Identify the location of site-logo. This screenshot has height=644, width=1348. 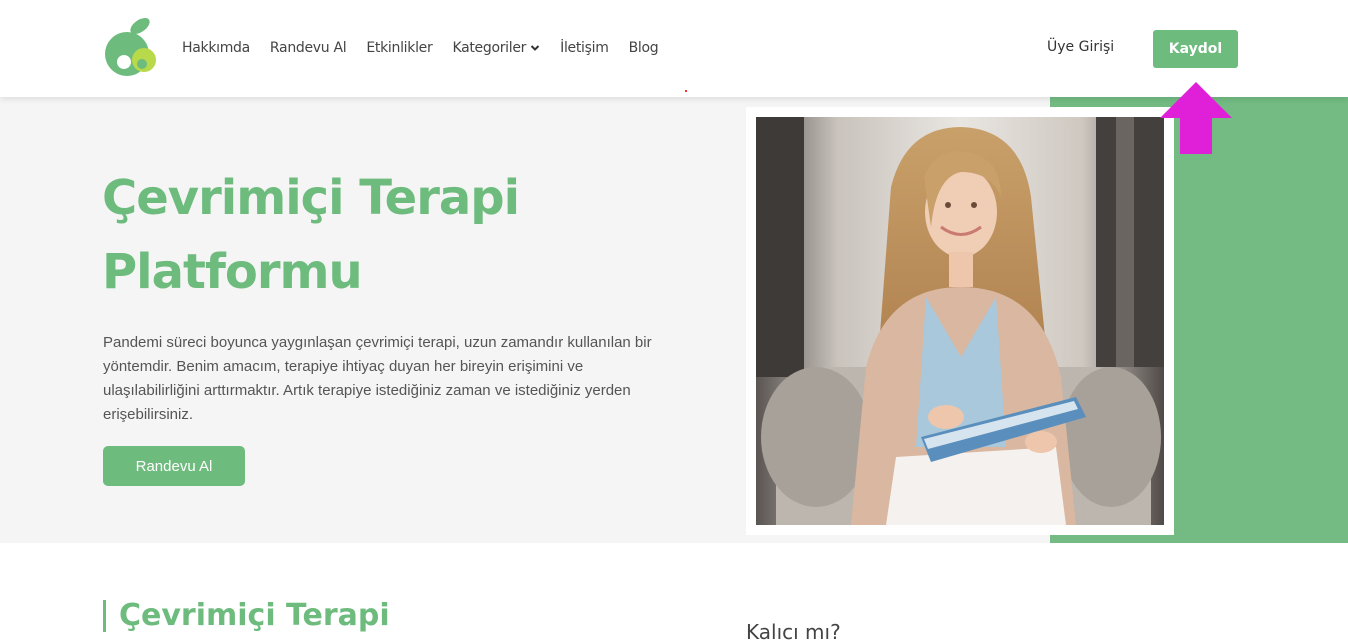
(131, 47).